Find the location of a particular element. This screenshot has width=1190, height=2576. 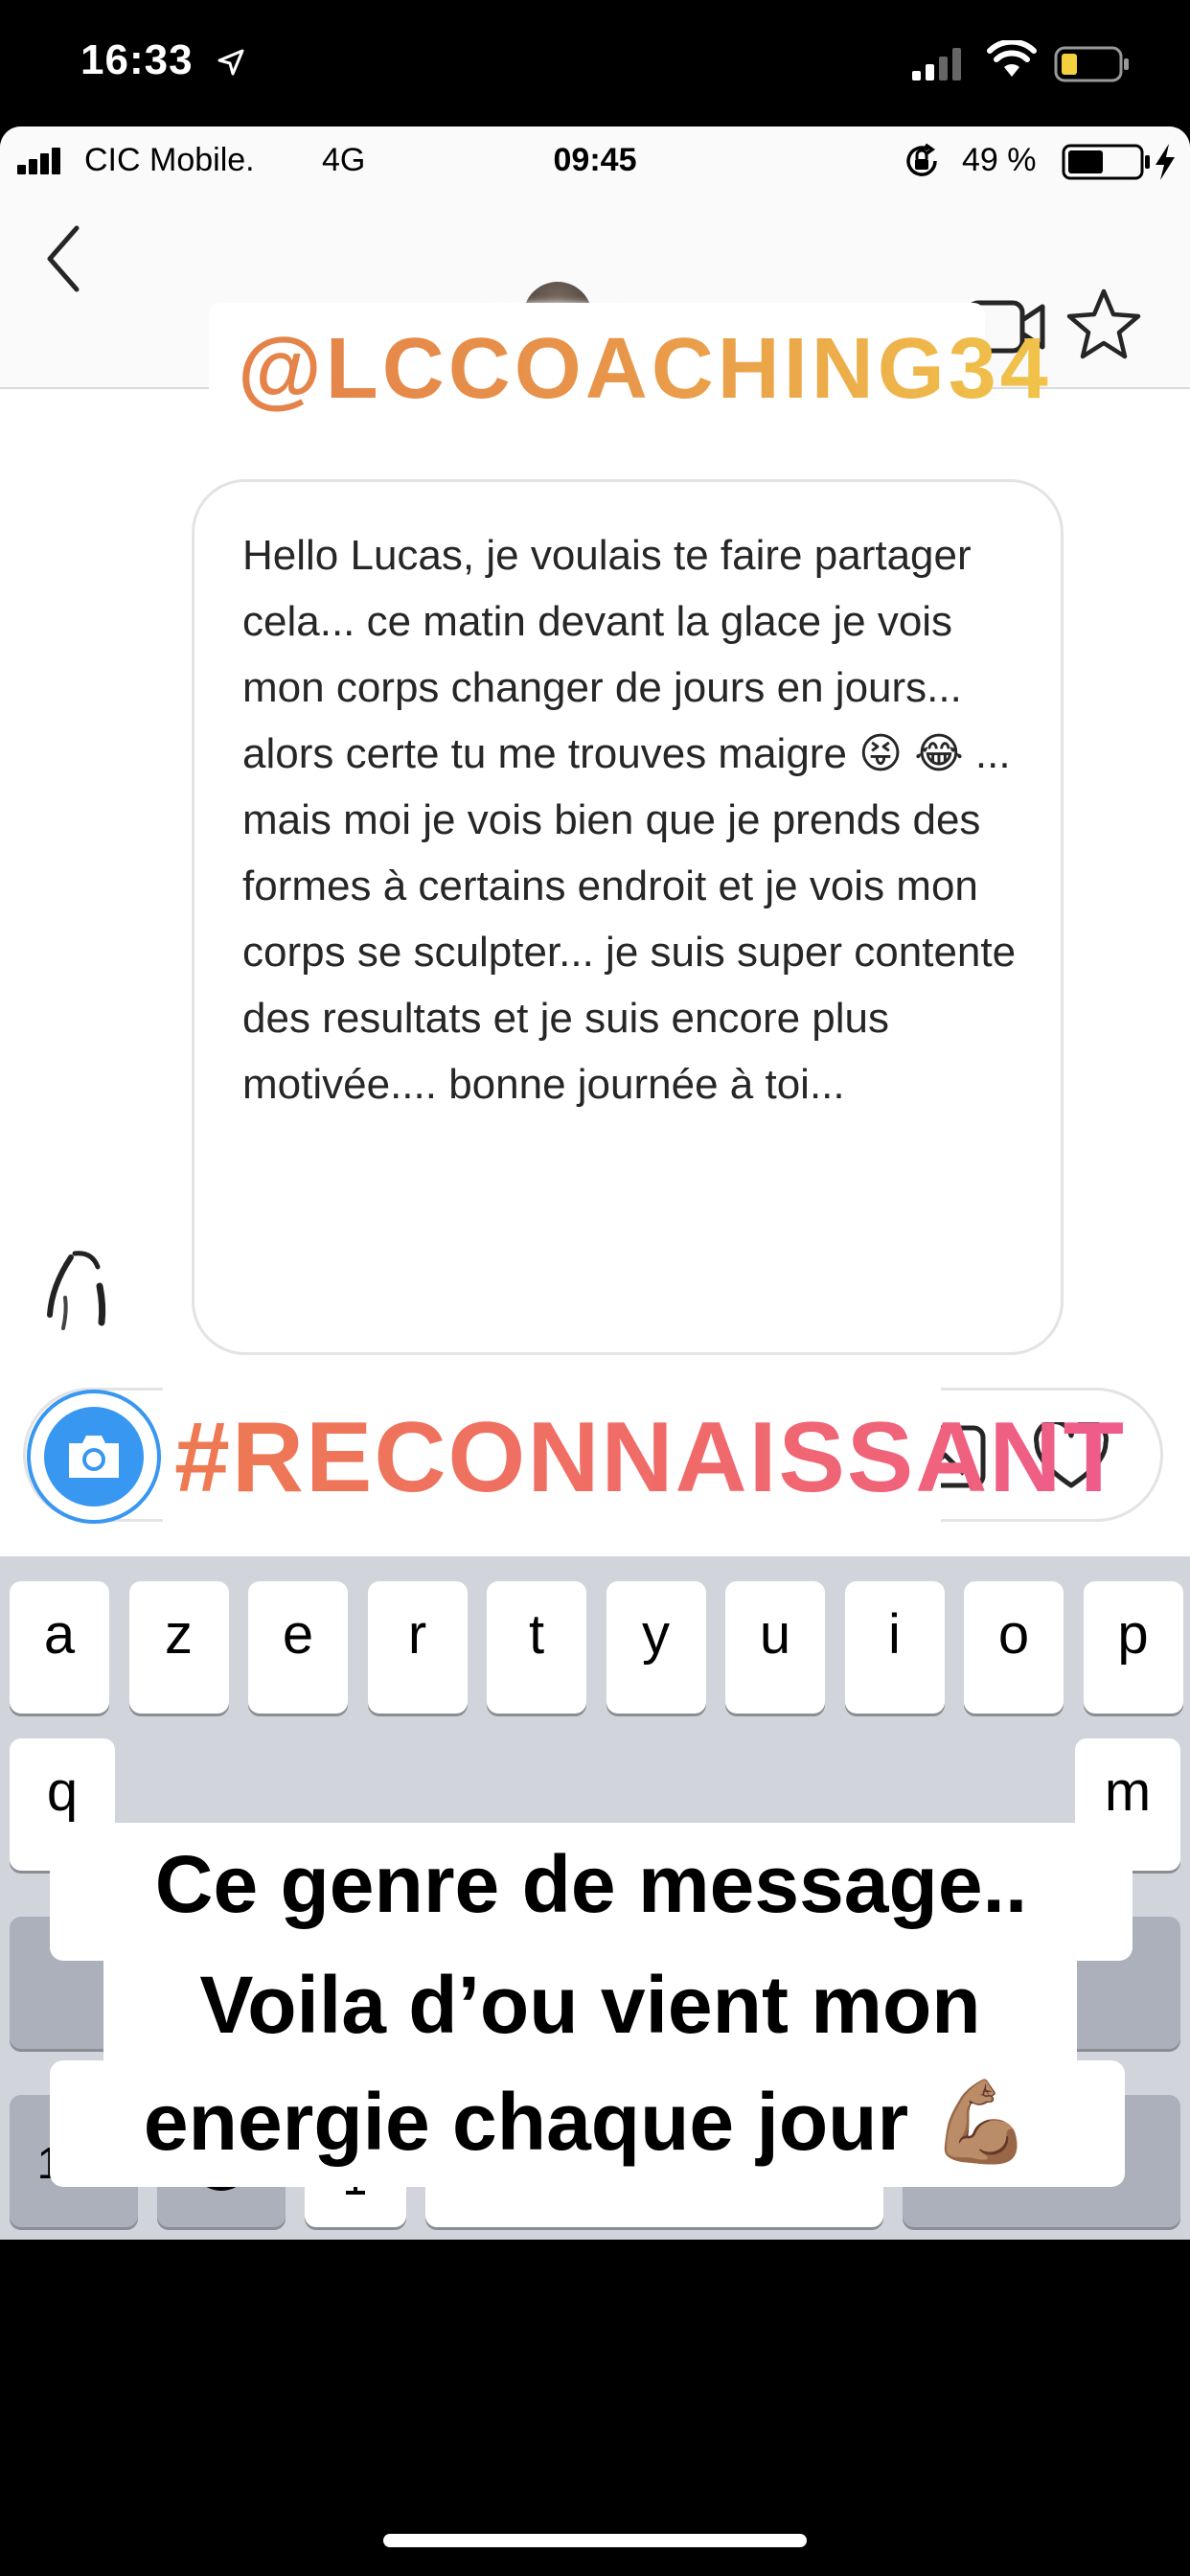

signal-icon is located at coordinates (936, 64).